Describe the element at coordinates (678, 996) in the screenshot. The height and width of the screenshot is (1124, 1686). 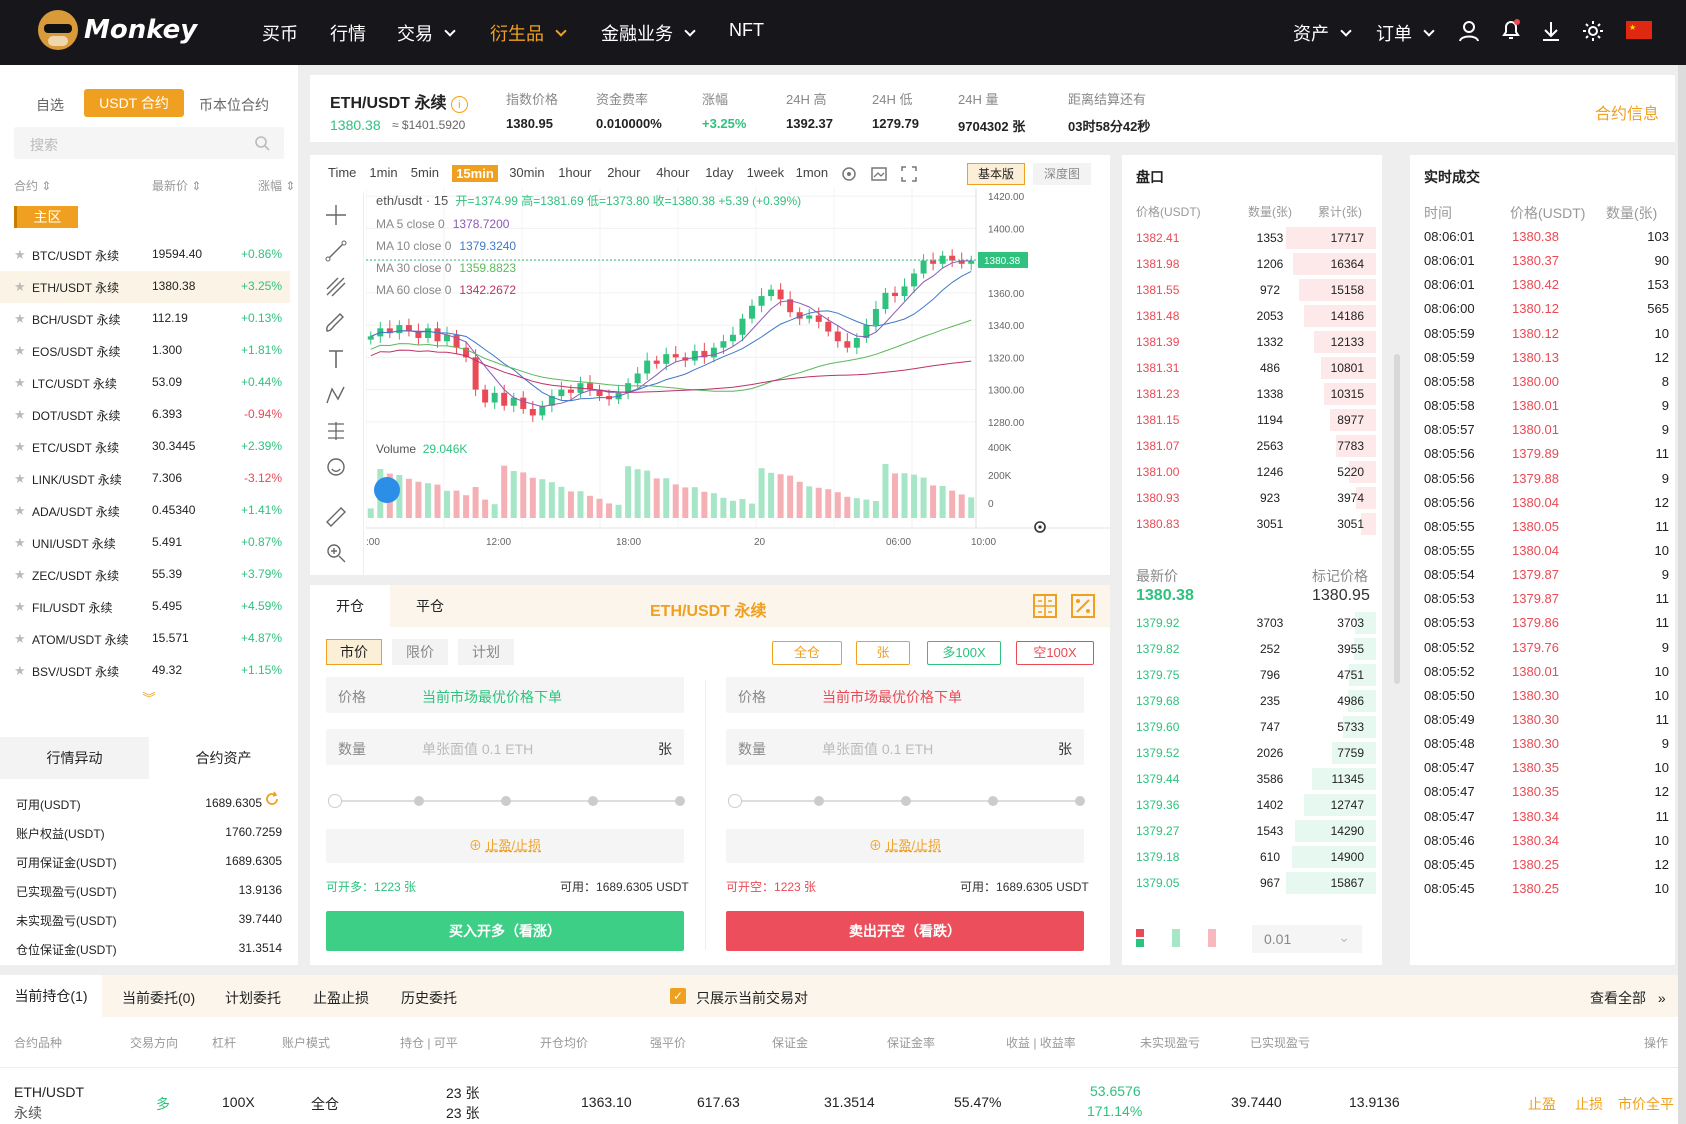
I see `filter-checkbox: ✓` at that location.